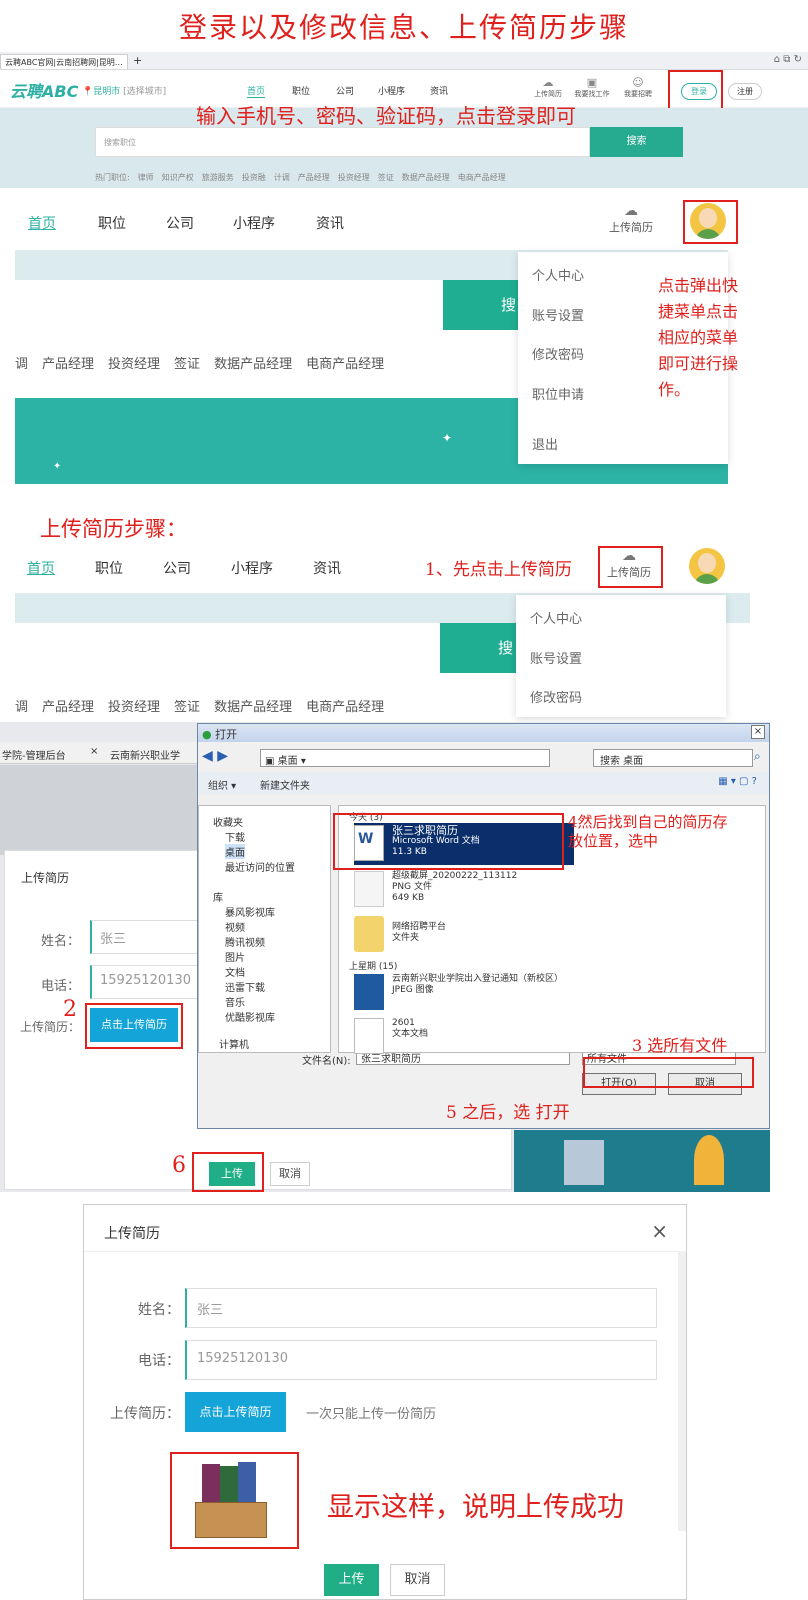 The width and height of the screenshot is (808, 1600). I want to click on tree-favorites: 收藏夹, so click(228, 821).